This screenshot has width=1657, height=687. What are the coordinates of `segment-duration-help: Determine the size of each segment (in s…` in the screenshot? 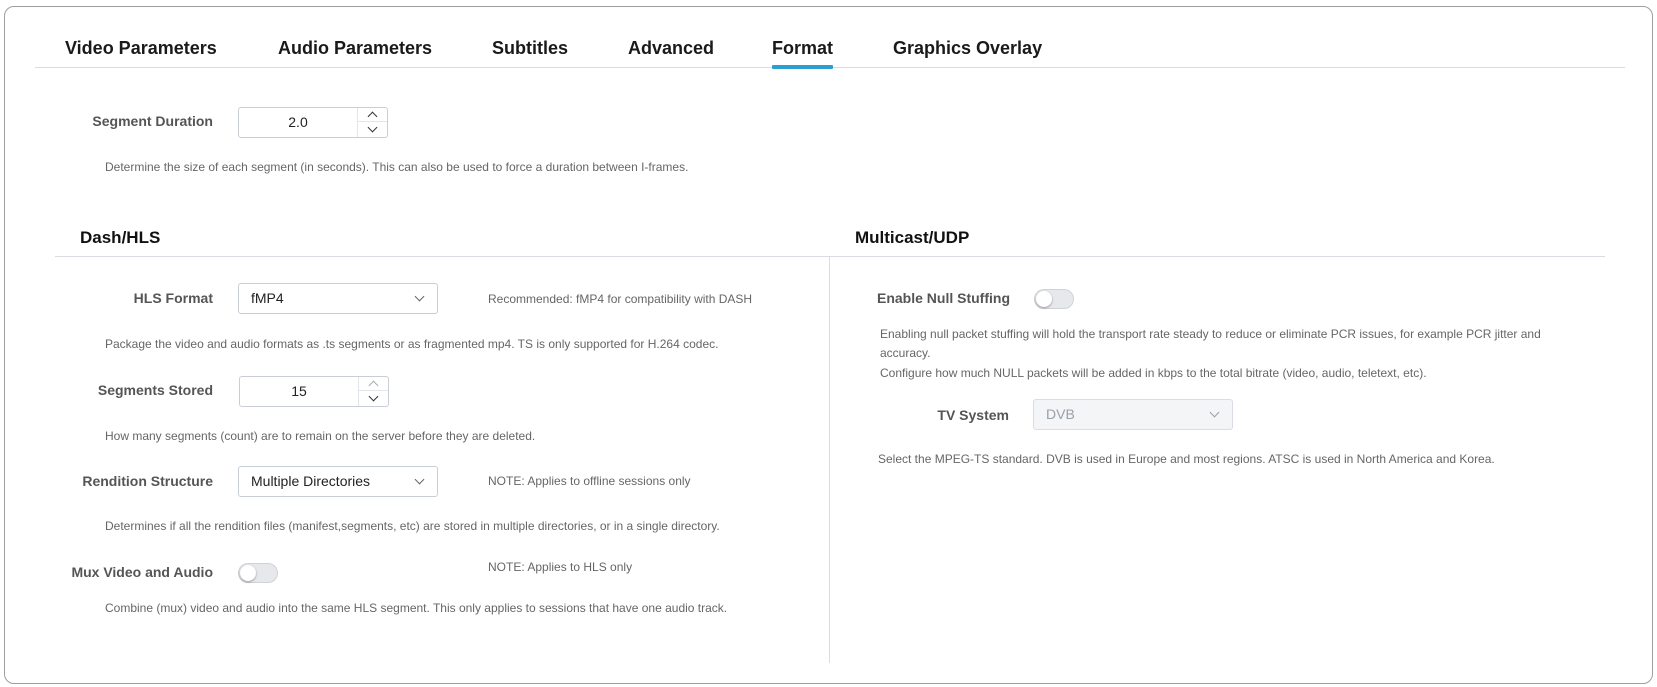 It's located at (397, 167).